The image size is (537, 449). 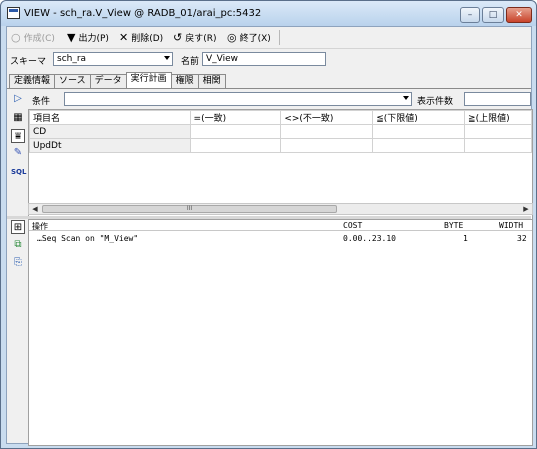 What do you see at coordinates (201, 39) in the screenshot?
I see `revert-label: 戻す(R)` at bounding box center [201, 39].